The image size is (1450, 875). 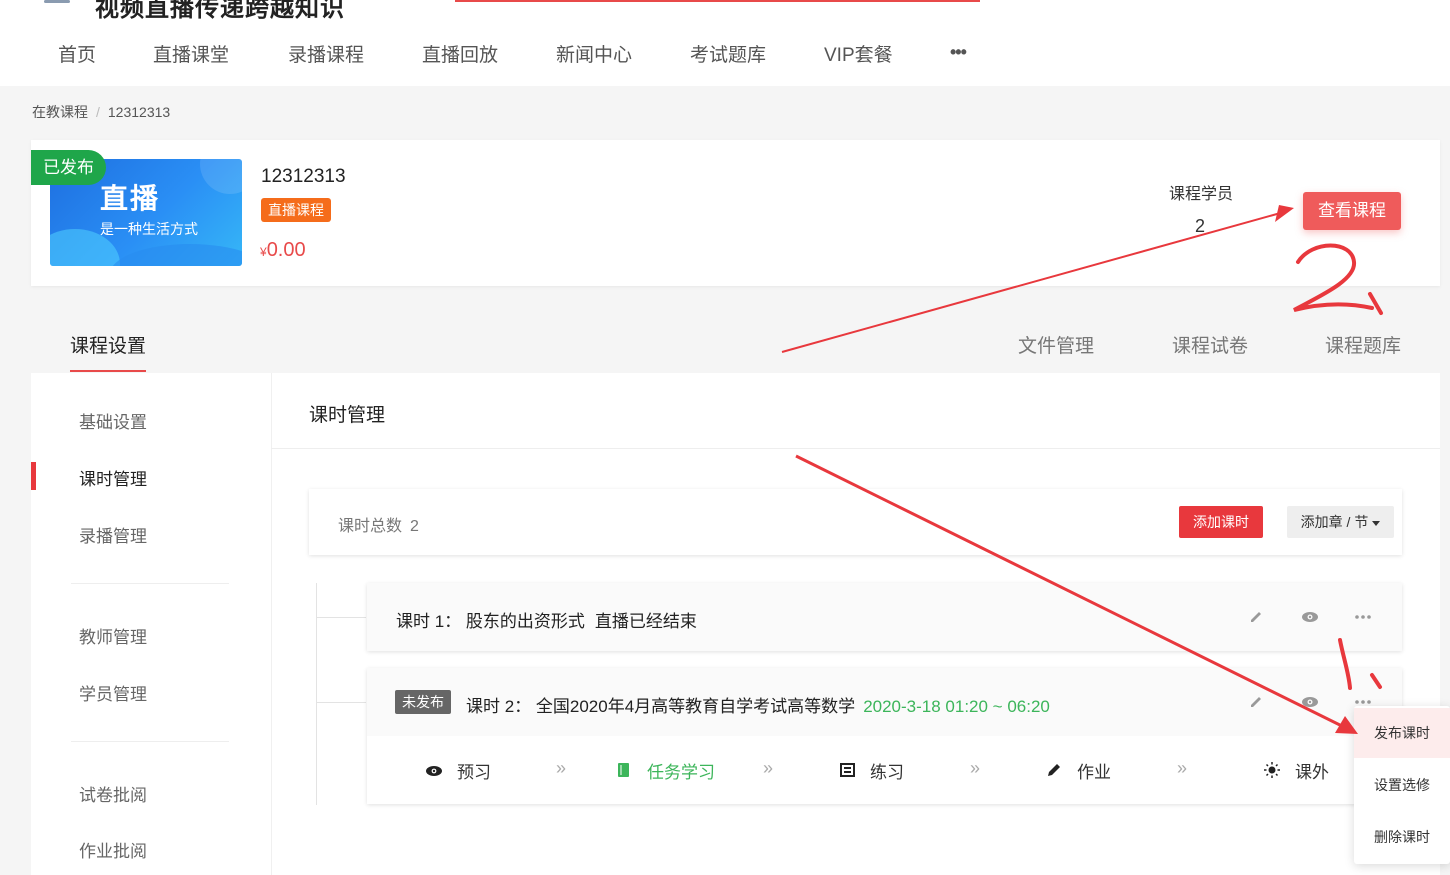 I want to click on lesson-time: 2020-3-18 01:20 ~ 06:20, so click(x=956, y=706).